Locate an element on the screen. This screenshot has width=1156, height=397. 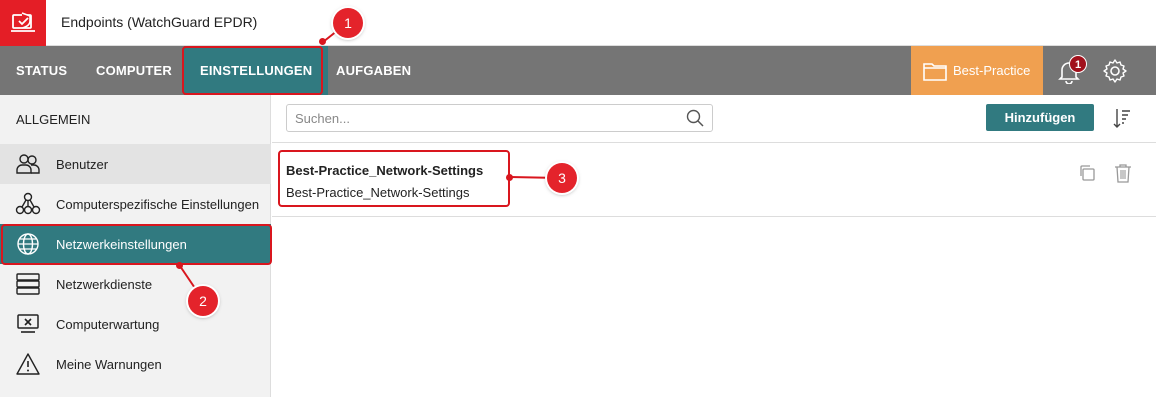
sort-icon is located at coordinates (1122, 118).